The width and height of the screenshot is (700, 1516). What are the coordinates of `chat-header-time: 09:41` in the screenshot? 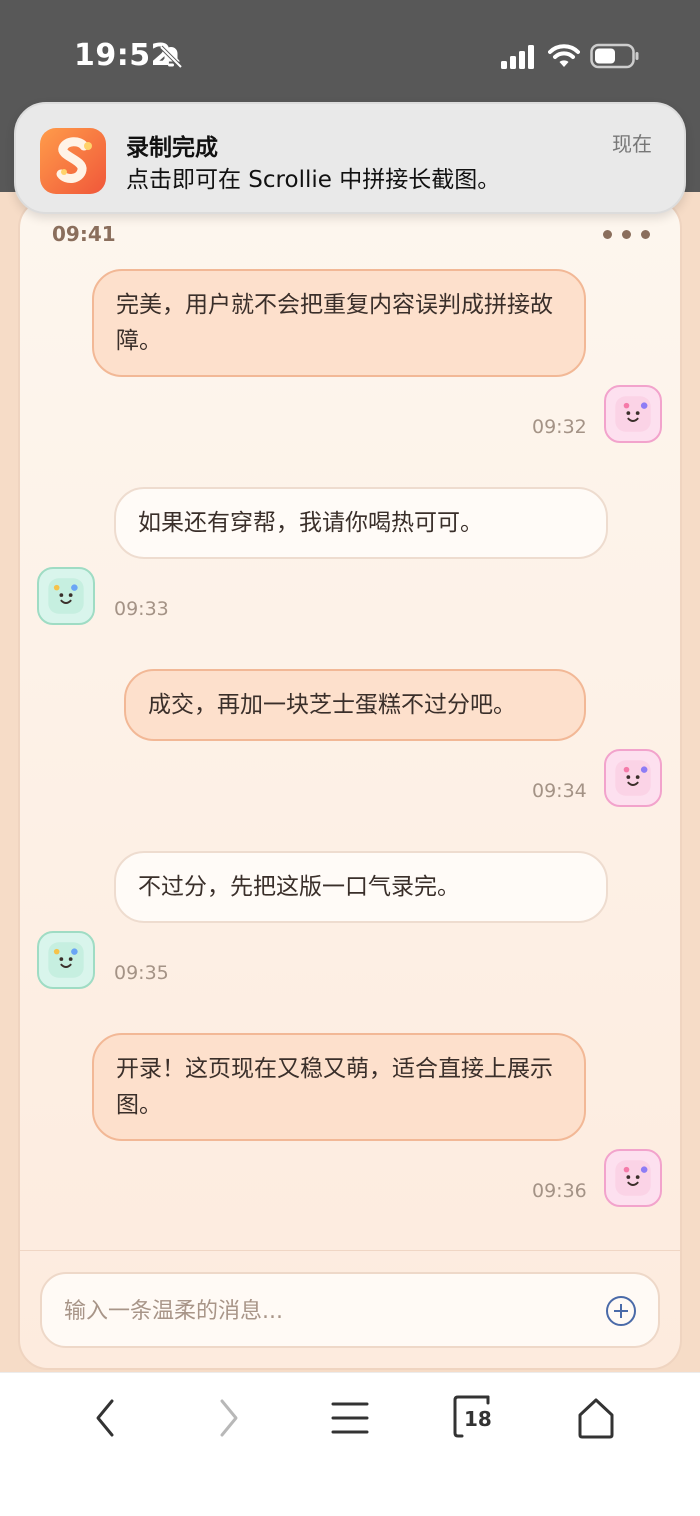 It's located at (84, 234).